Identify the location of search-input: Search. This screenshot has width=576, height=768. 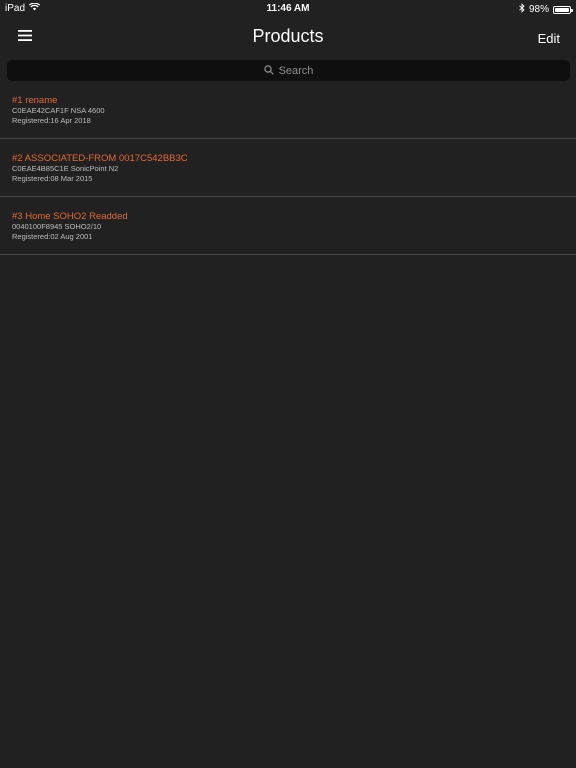
(288, 70).